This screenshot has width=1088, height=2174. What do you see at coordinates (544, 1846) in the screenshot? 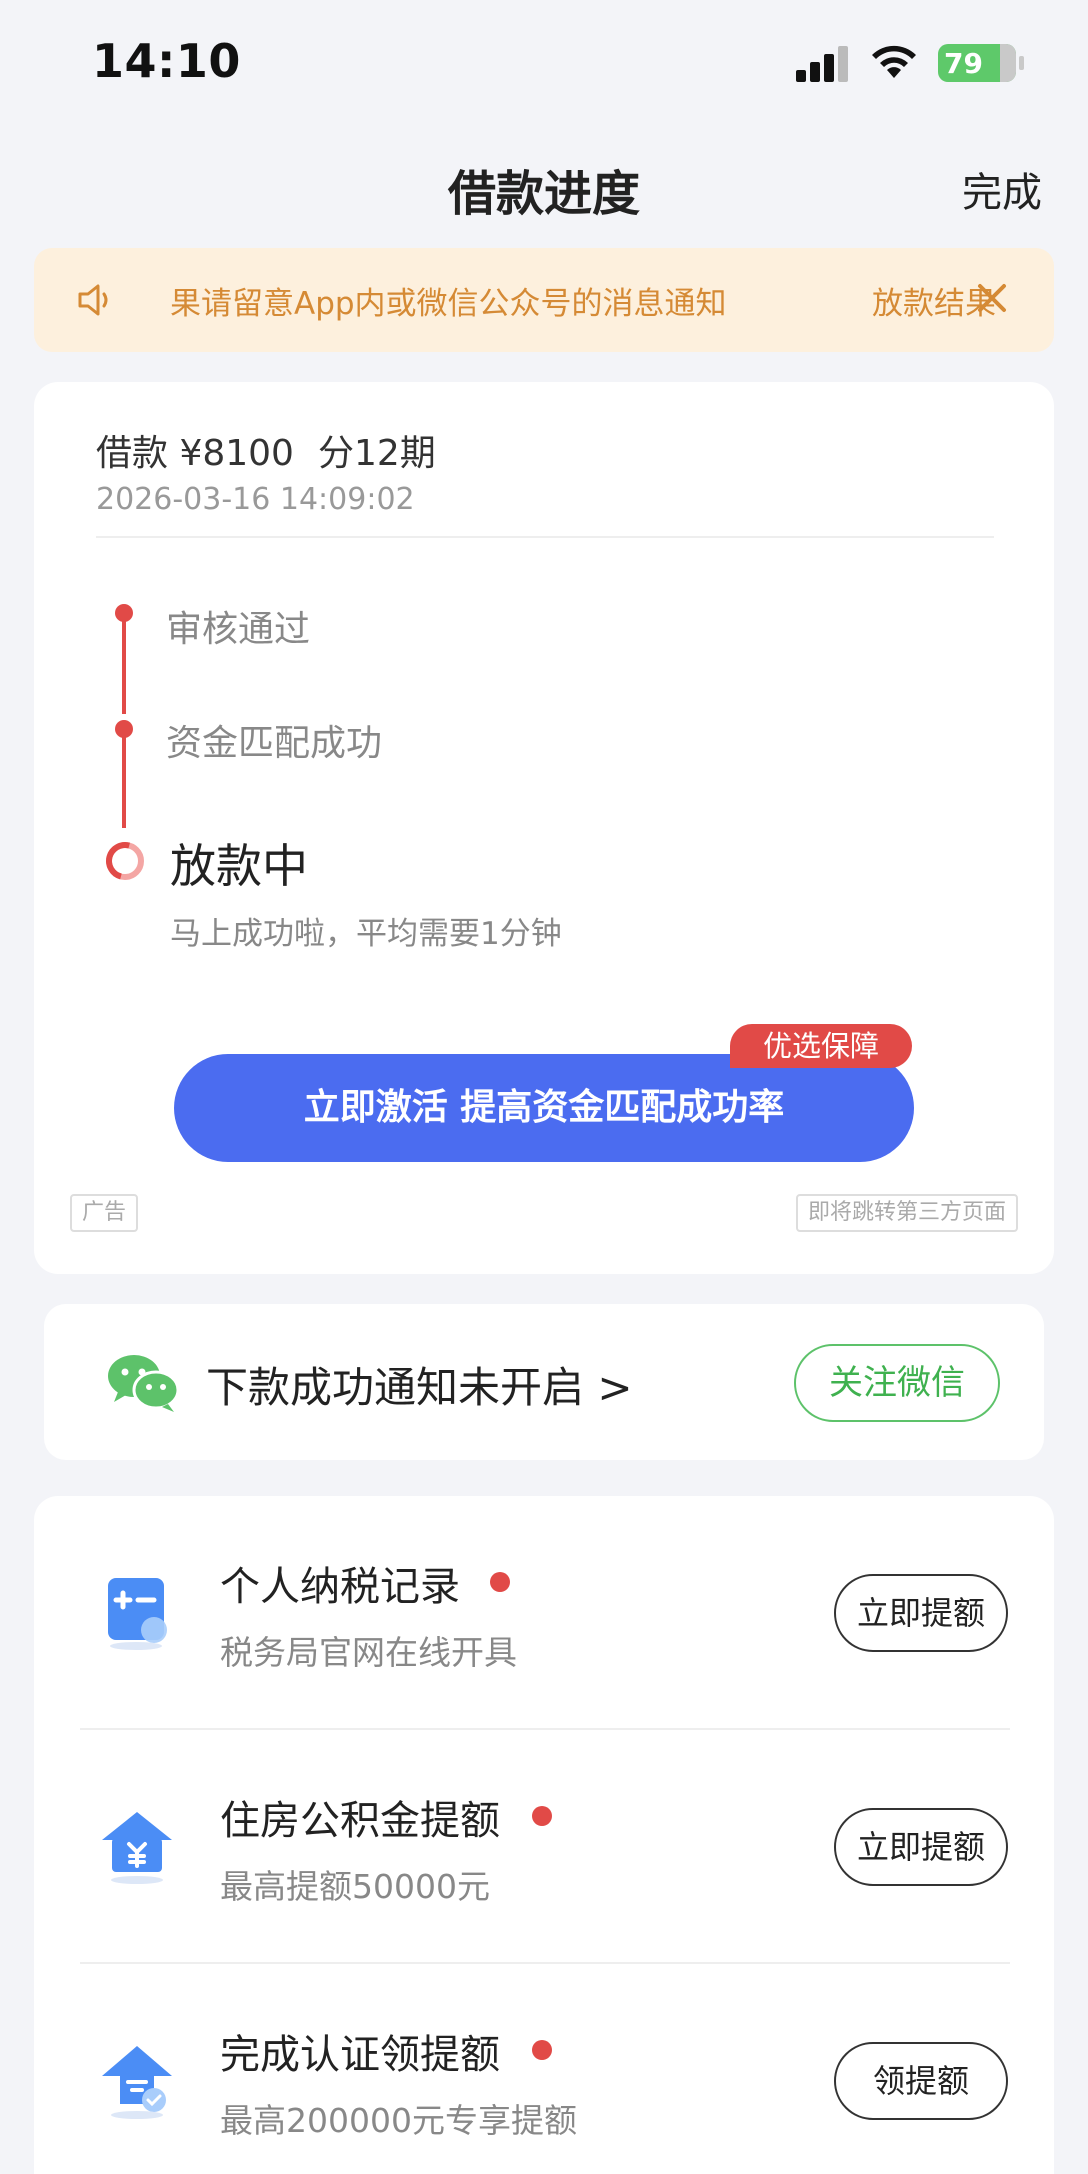
I see `list-item-housing-fund: 住房公积金提额 最高提额50000元 立即提额` at bounding box center [544, 1846].